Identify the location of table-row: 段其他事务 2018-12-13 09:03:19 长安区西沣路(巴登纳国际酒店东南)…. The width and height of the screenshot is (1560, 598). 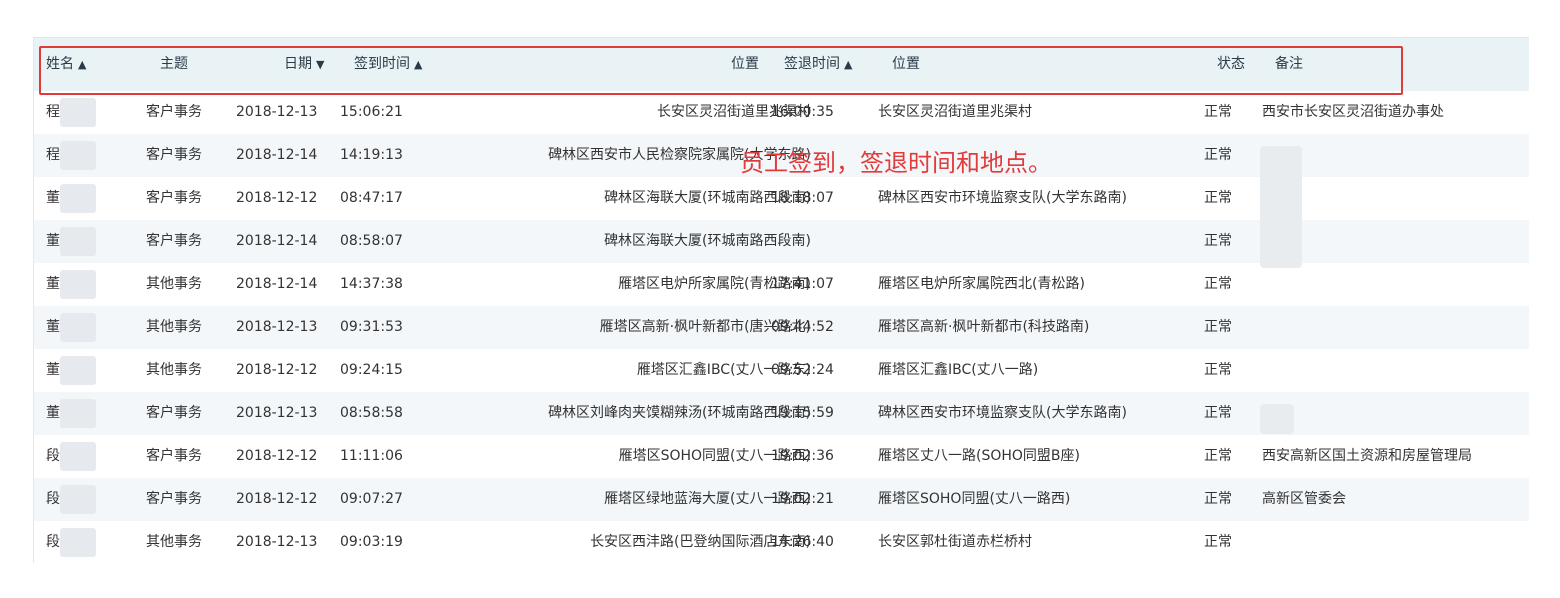
(781, 542).